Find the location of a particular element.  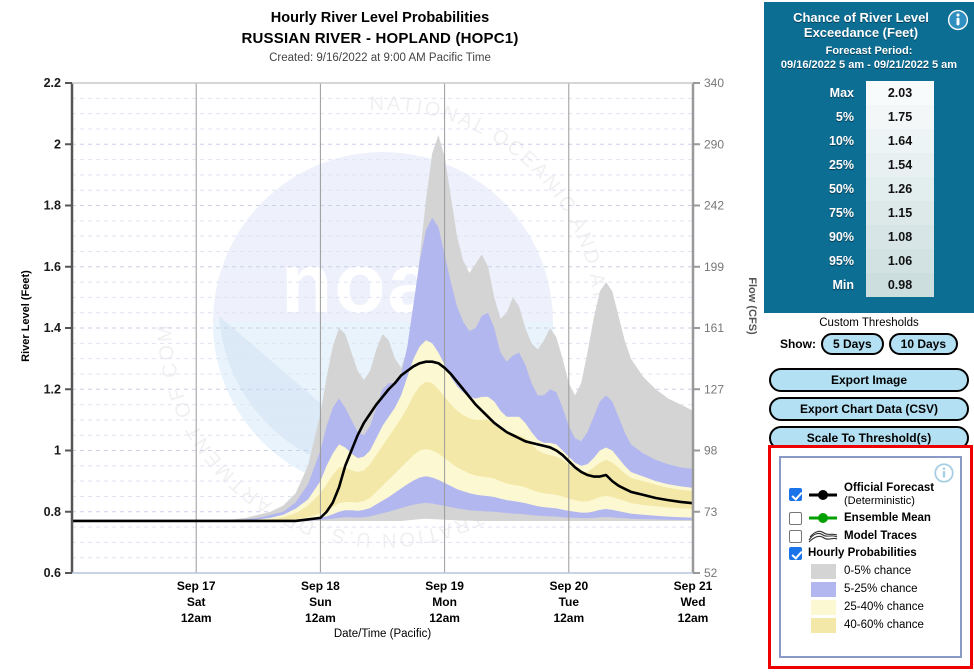

x-tick-label-day: Wed is located at coordinates (692, 602).